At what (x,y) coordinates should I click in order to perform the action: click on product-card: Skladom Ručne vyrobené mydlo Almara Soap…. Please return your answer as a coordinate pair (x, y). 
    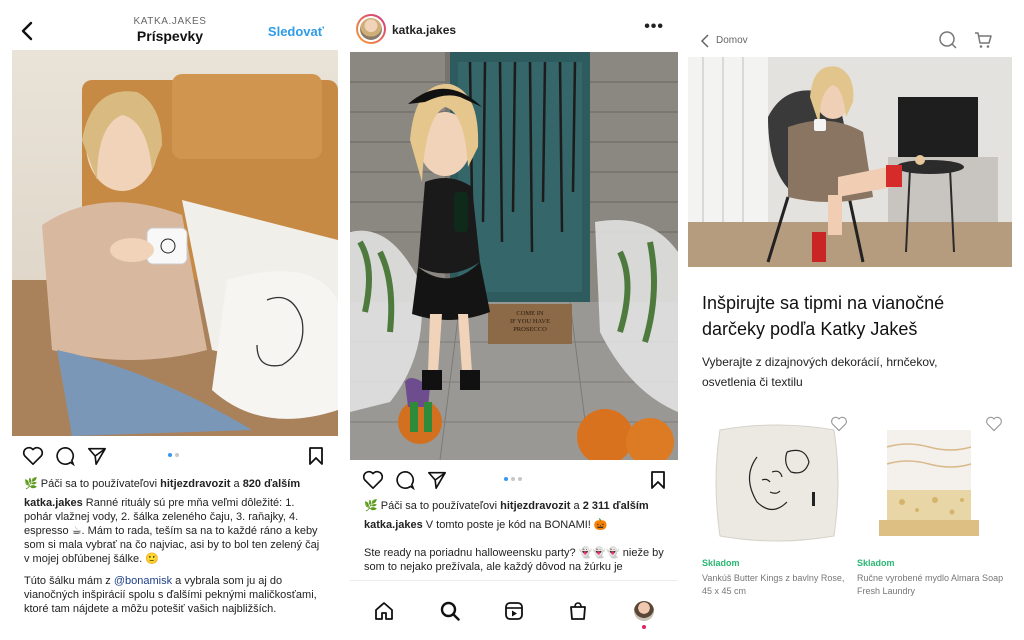
    Looking at the image, I should click on (932, 512).